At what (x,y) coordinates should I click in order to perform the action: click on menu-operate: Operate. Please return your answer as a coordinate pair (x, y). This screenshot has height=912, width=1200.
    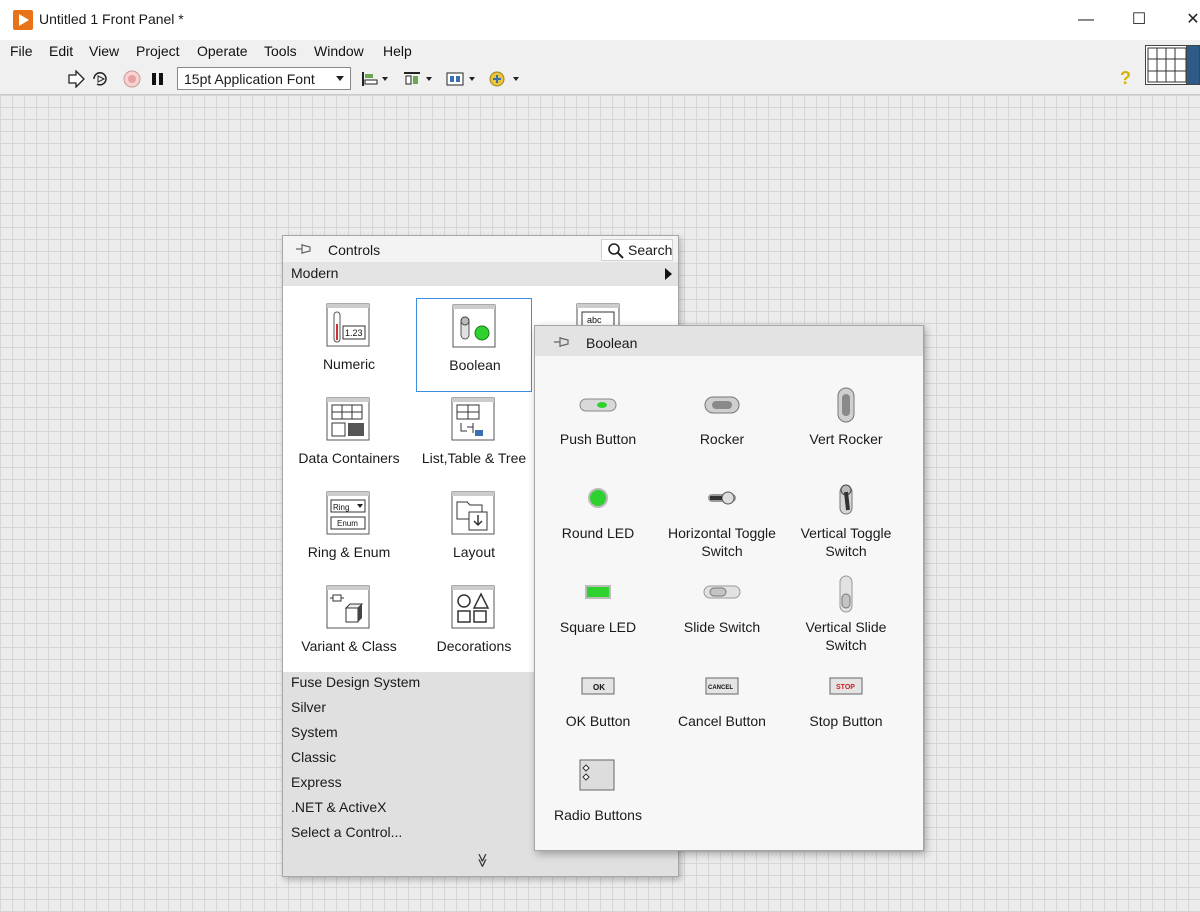
    Looking at the image, I should click on (222, 51).